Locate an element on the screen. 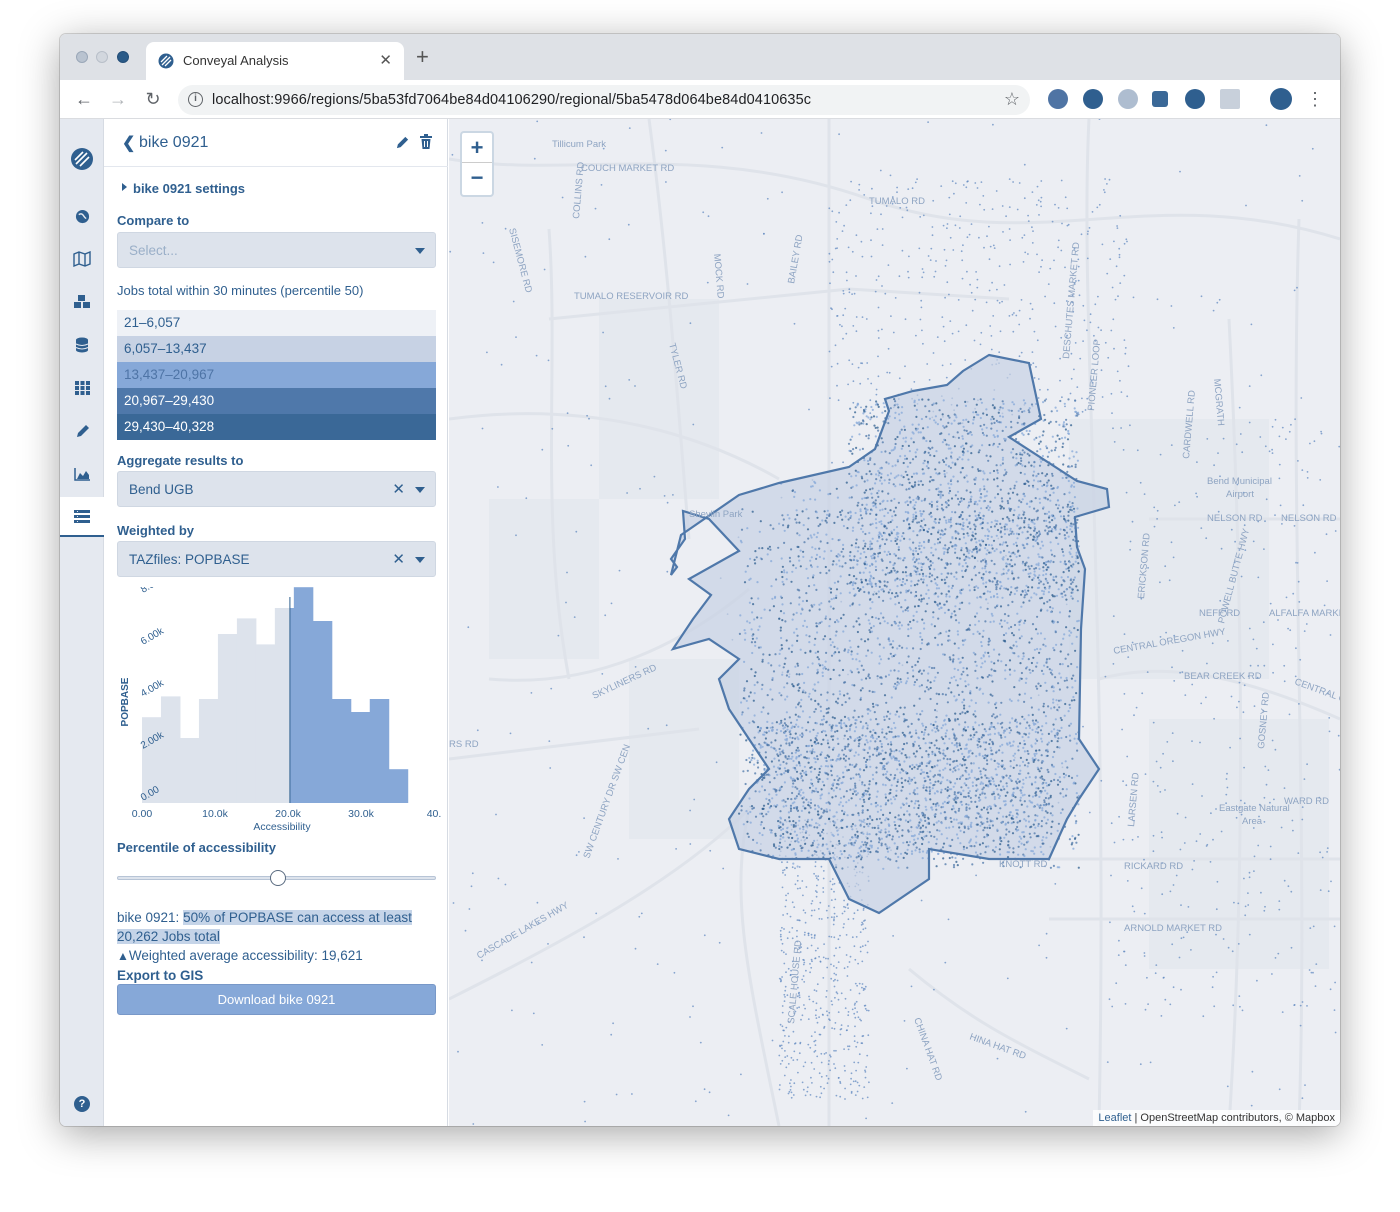  nav-grid-icon is located at coordinates (82, 388).